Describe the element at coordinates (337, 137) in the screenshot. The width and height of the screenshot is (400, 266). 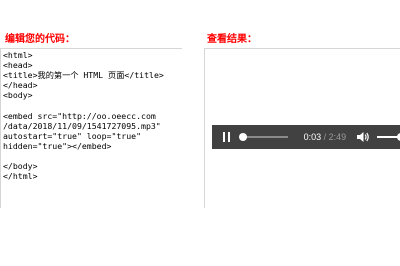
I see `total-time: 2:49` at that location.